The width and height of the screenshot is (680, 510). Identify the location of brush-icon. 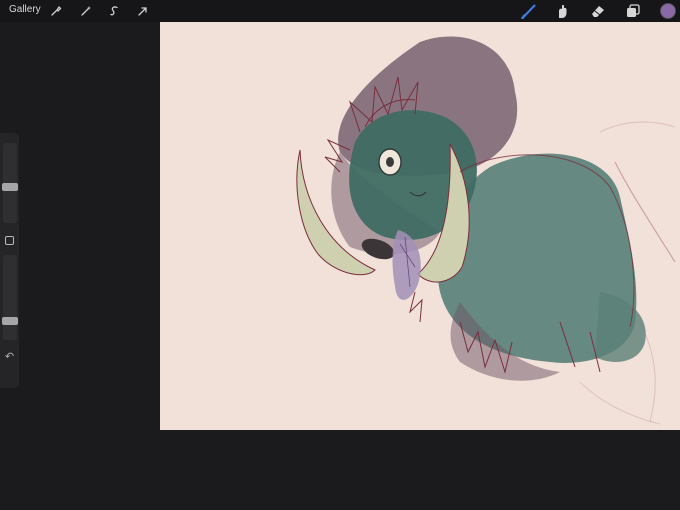
(529, 11).